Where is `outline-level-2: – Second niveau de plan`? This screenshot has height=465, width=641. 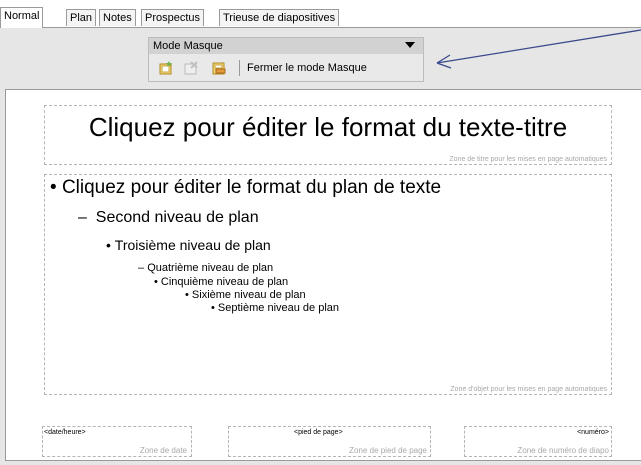
outline-level-2: – Second niveau de plan is located at coordinates (168, 217).